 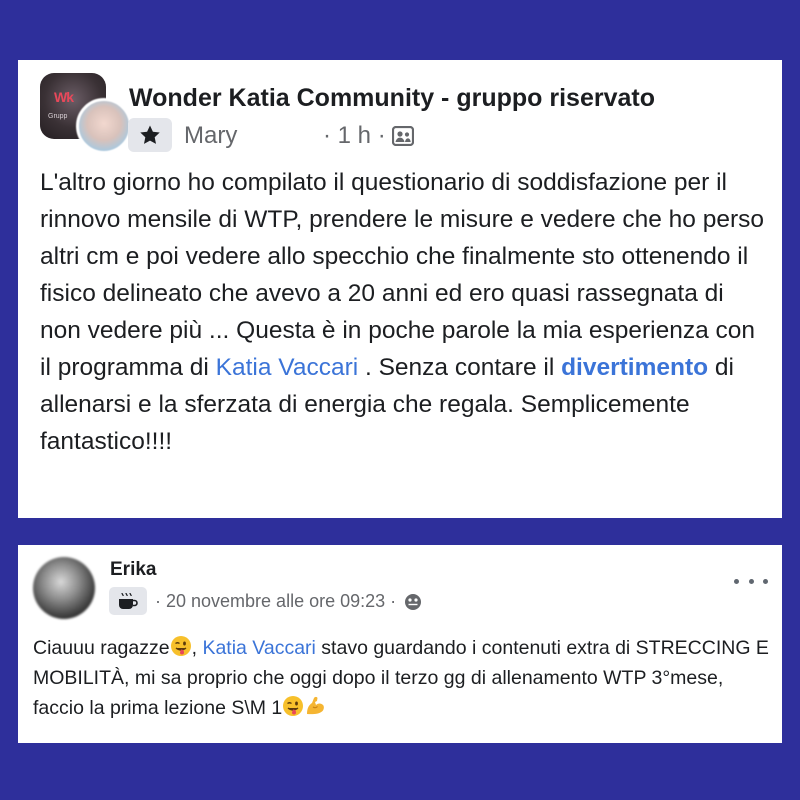 I want to click on post-timestamp: · 20 novembre alle ore 09:23 ·, so click(x=275, y=601).